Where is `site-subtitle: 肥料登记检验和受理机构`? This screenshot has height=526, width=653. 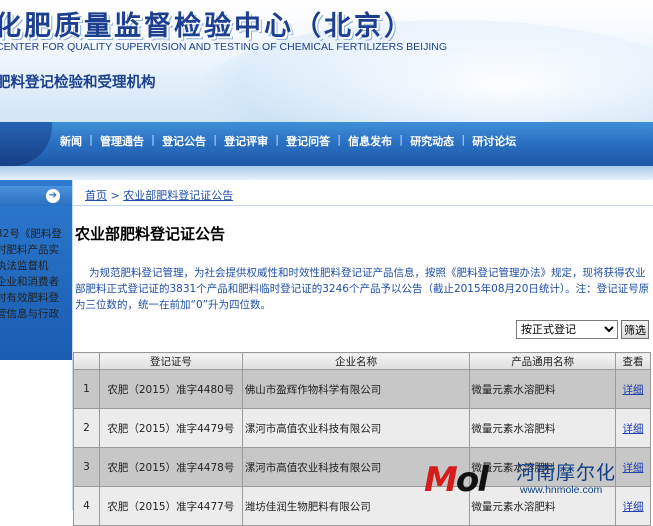
site-subtitle: 肥料登记检验和受理机构 is located at coordinates (78, 83).